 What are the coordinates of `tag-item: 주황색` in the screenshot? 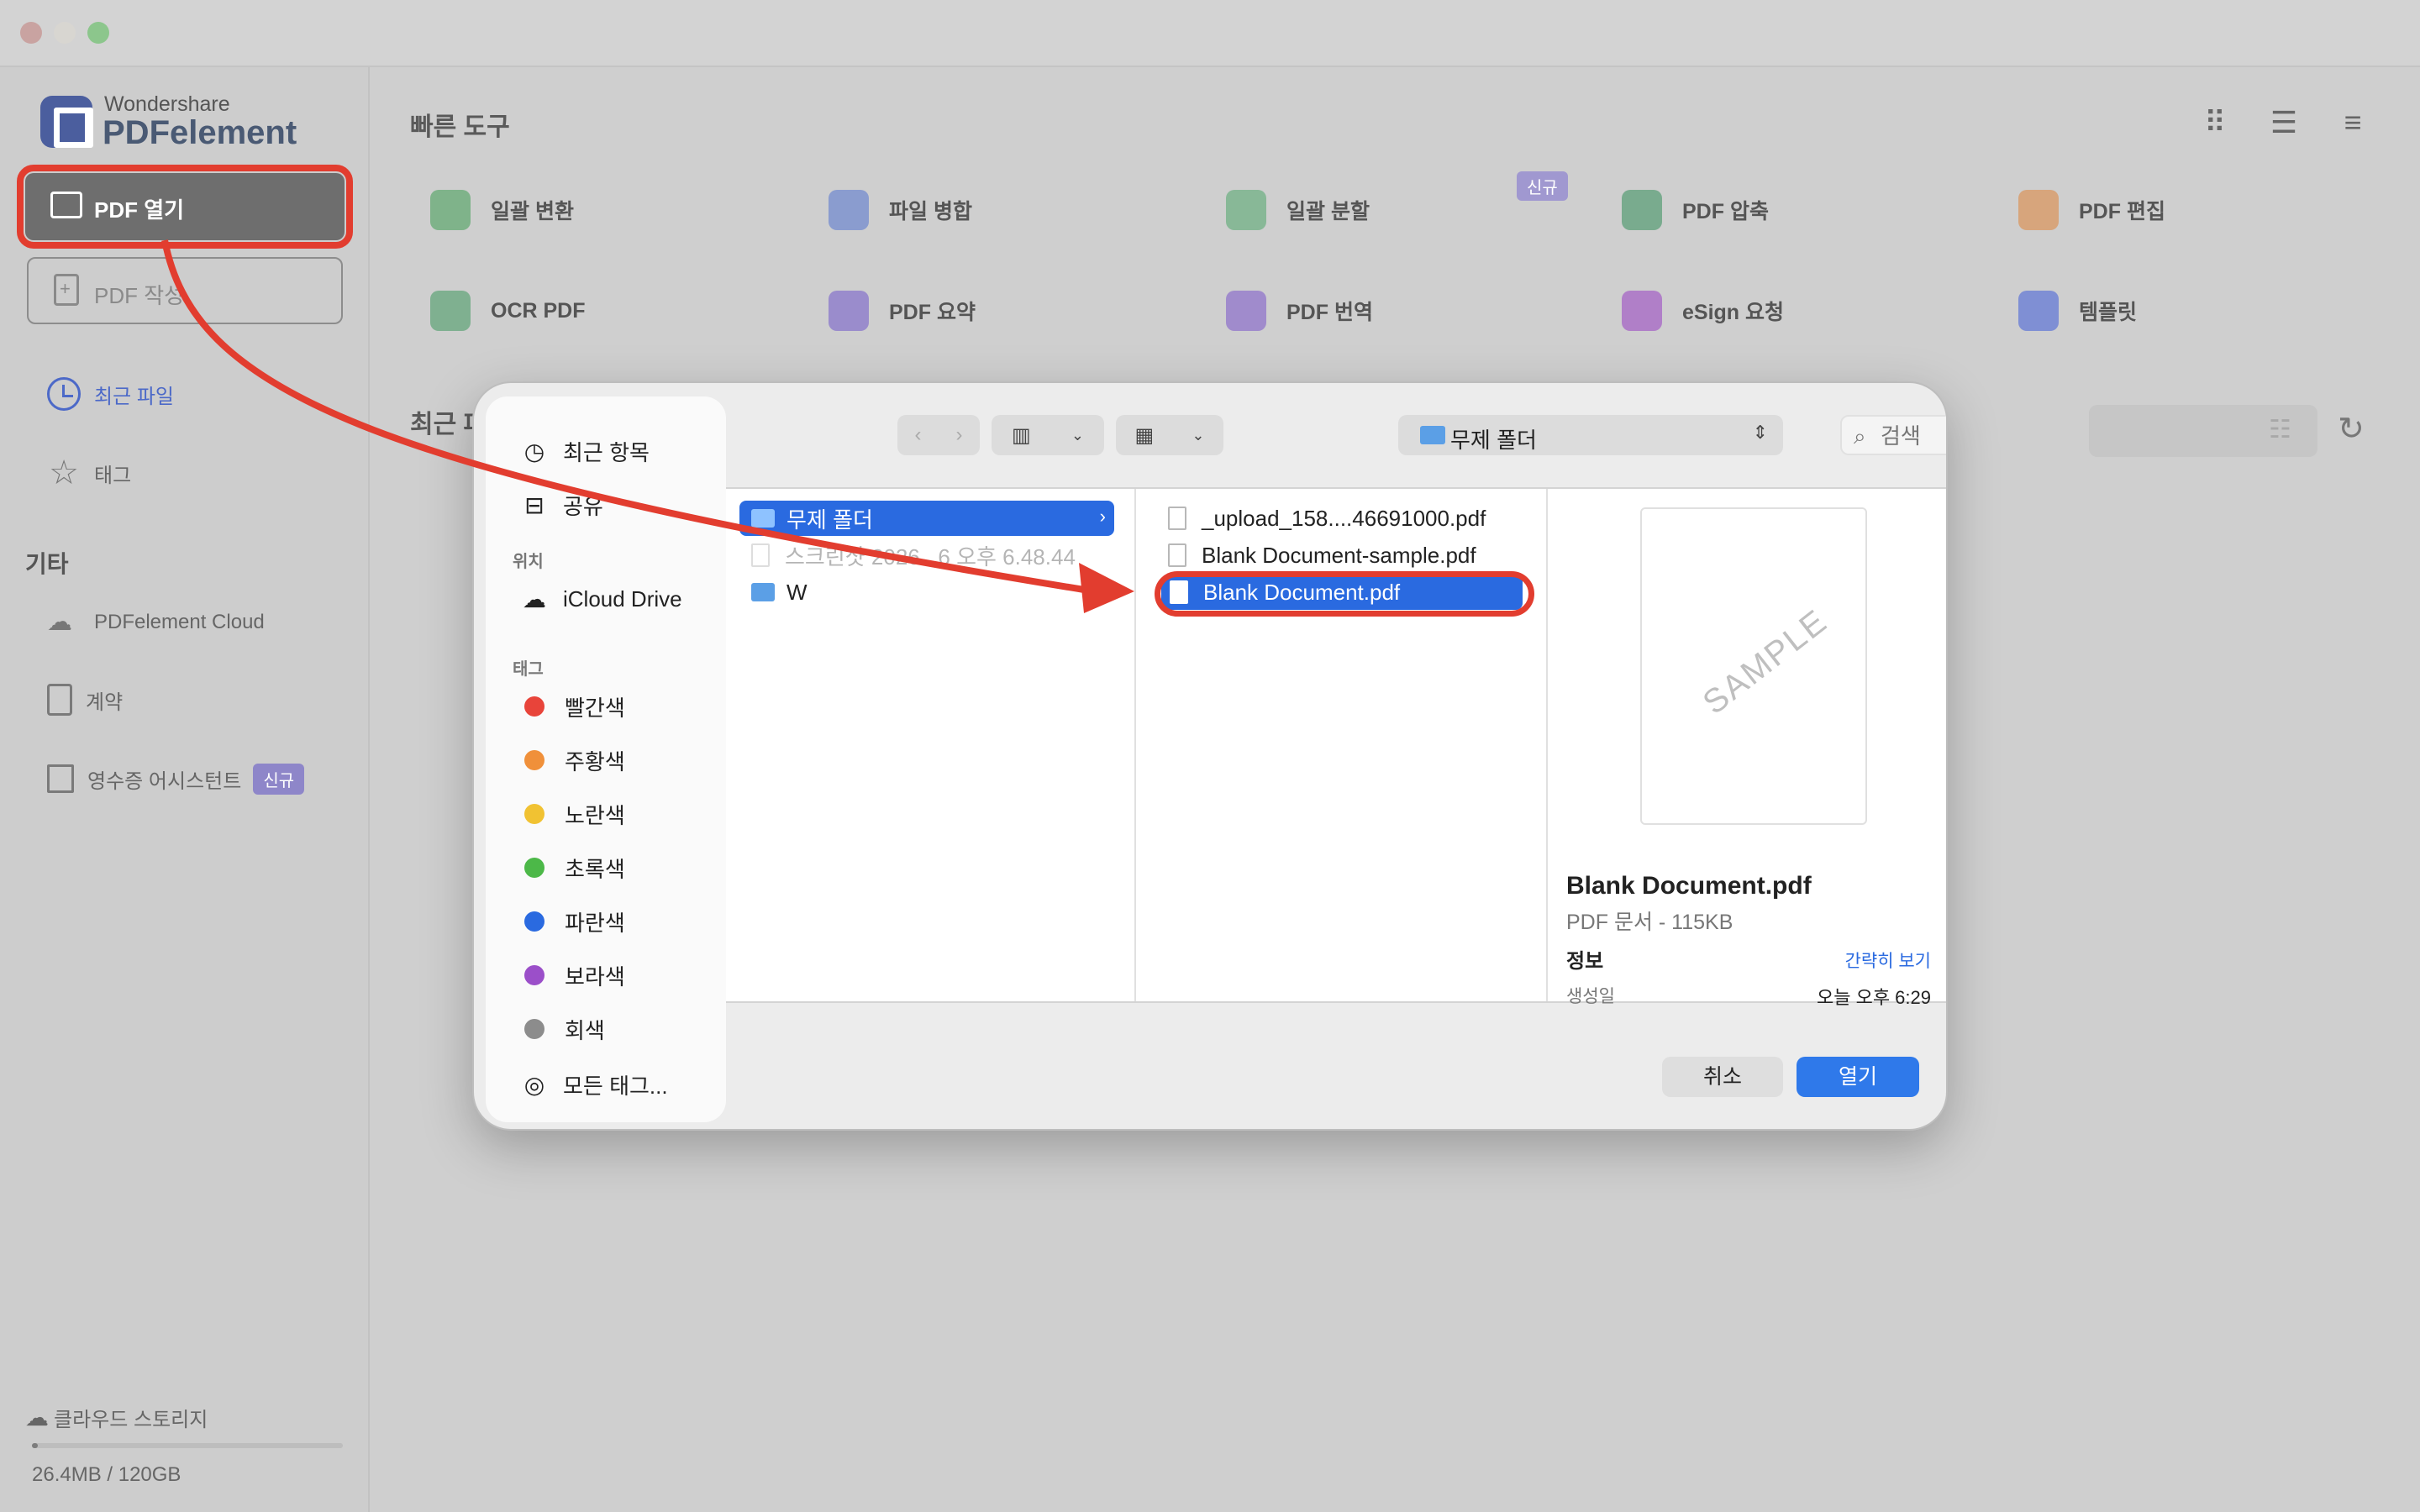 It's located at (572, 760).